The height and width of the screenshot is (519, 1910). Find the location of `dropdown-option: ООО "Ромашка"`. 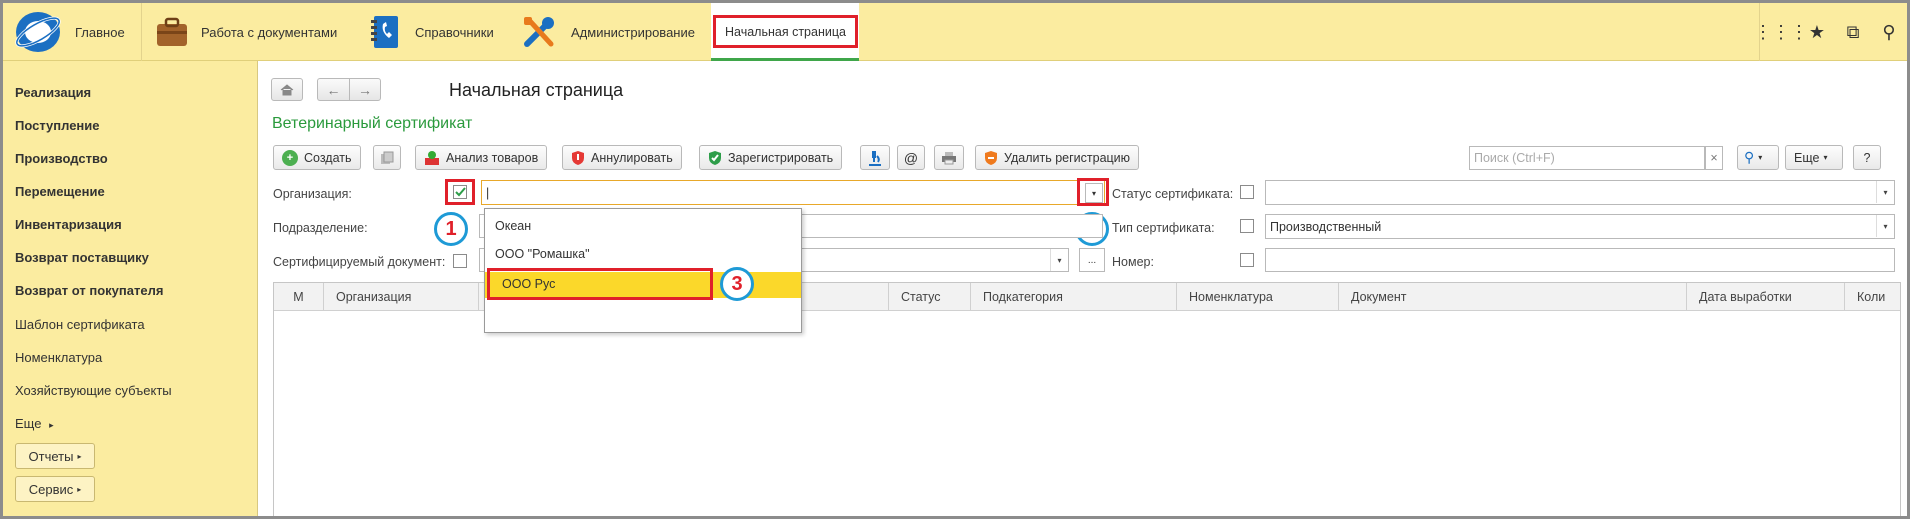

dropdown-option: ООО "Ромашка" is located at coordinates (643, 254).